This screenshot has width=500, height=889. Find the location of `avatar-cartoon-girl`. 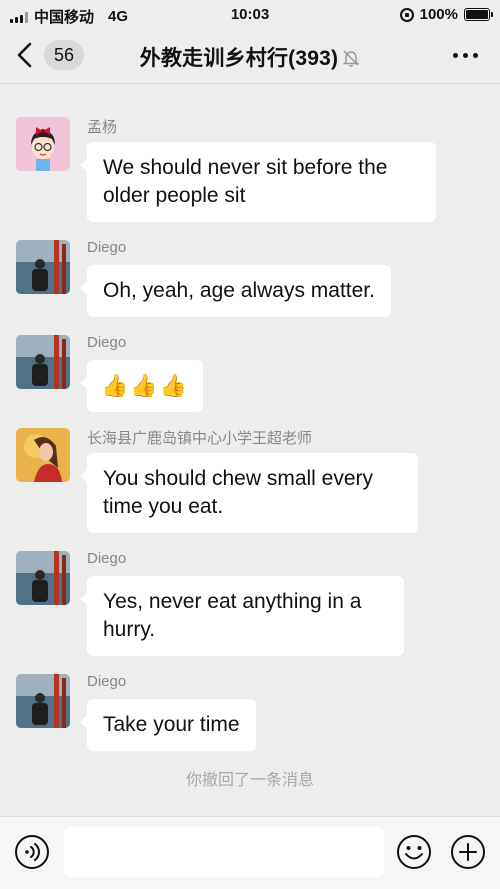

avatar-cartoon-girl is located at coordinates (43, 144).